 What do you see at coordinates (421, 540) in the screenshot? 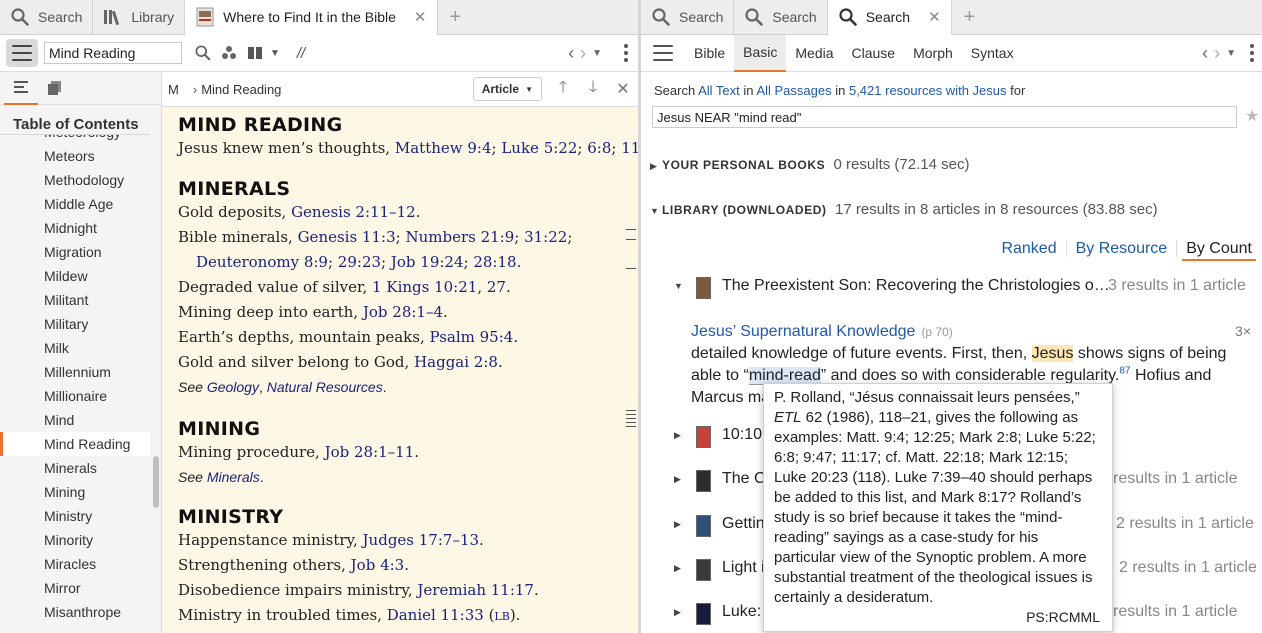
I see `scripture-link: Judges 17:7–13` at bounding box center [421, 540].